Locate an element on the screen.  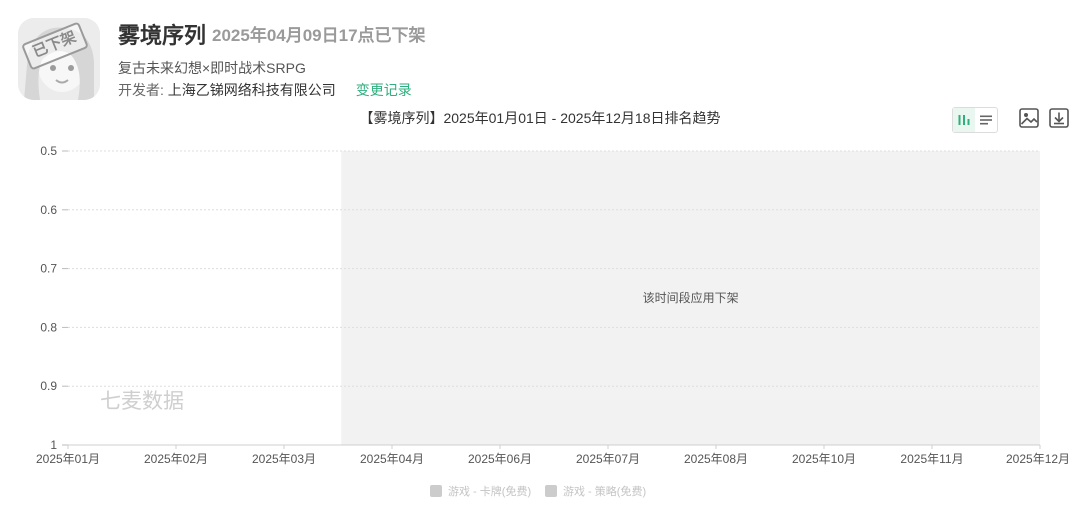
x-tick-label: 2025年02月 is located at coordinates (176, 459).